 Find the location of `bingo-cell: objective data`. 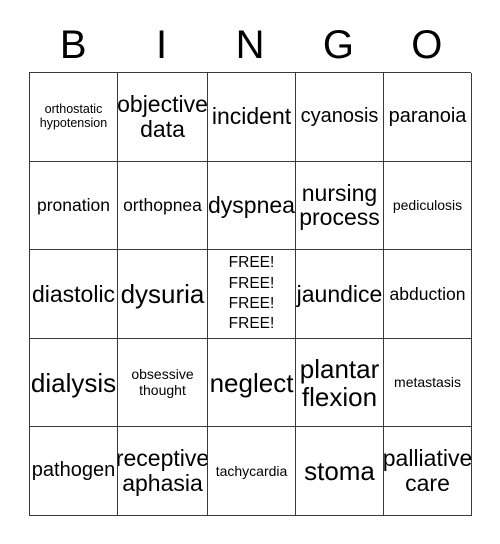

bingo-cell: objective data is located at coordinates (163, 117).